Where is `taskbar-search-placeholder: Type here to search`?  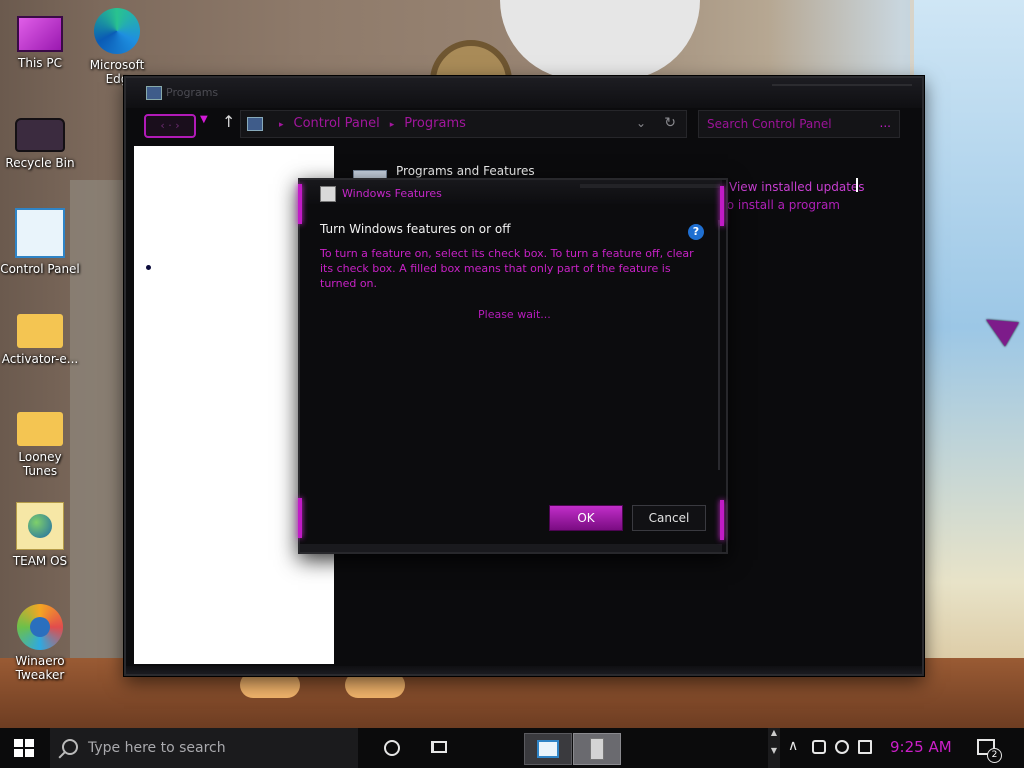 taskbar-search-placeholder: Type here to search is located at coordinates (157, 748).